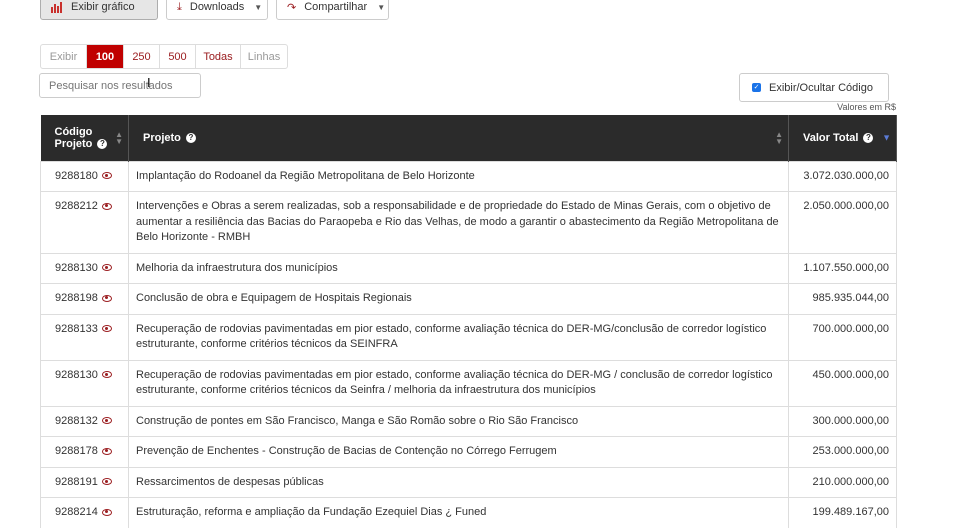 The width and height of the screenshot is (954, 528). Describe the element at coordinates (458, 482) in the screenshot. I see `cell-project: Ressarcimentos de despesas públicas` at that location.